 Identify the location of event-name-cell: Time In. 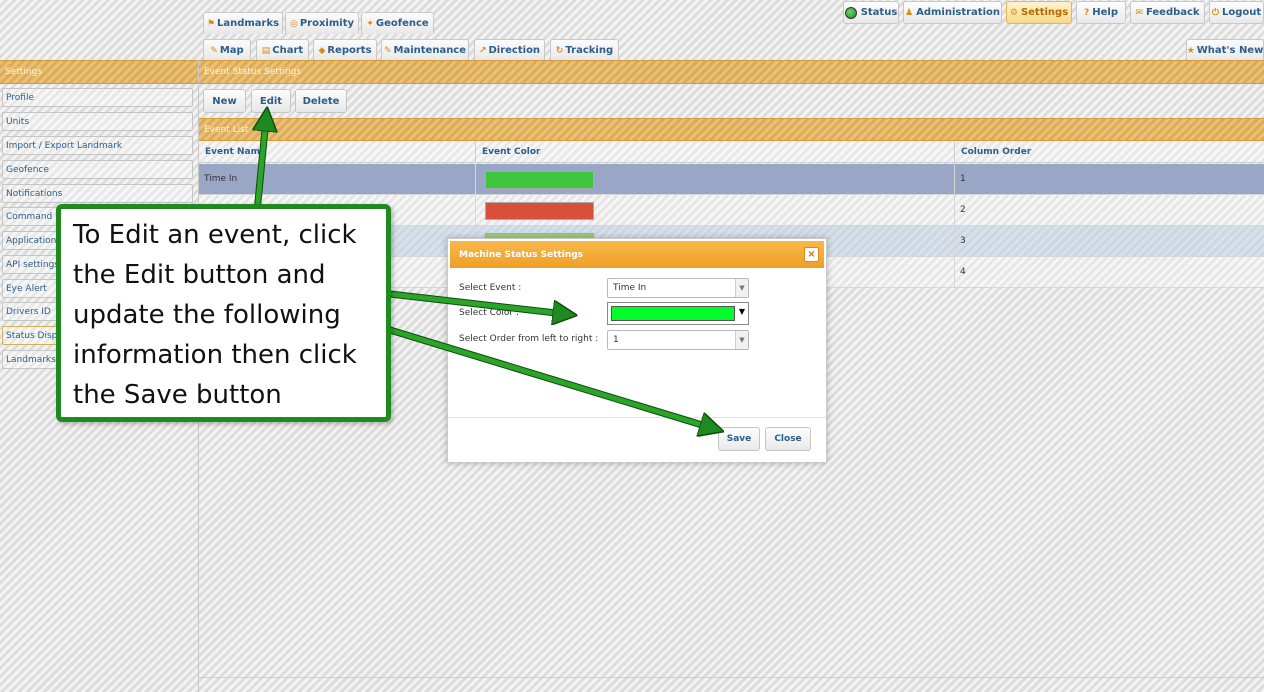
(337, 179).